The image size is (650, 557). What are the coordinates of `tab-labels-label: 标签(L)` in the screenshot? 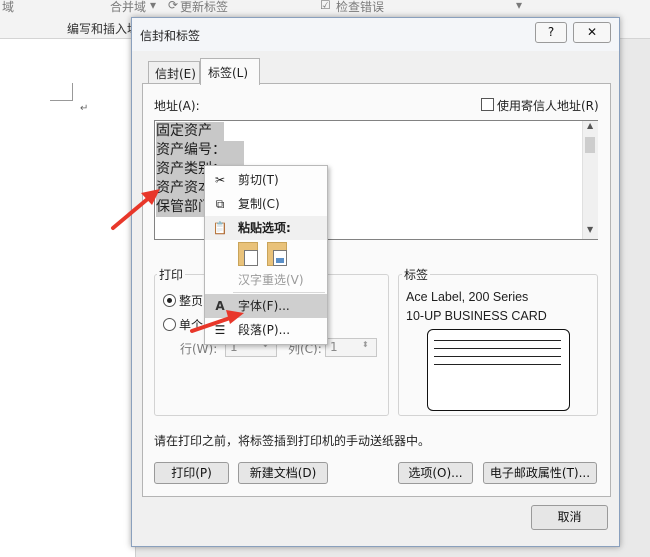 It's located at (228, 73).